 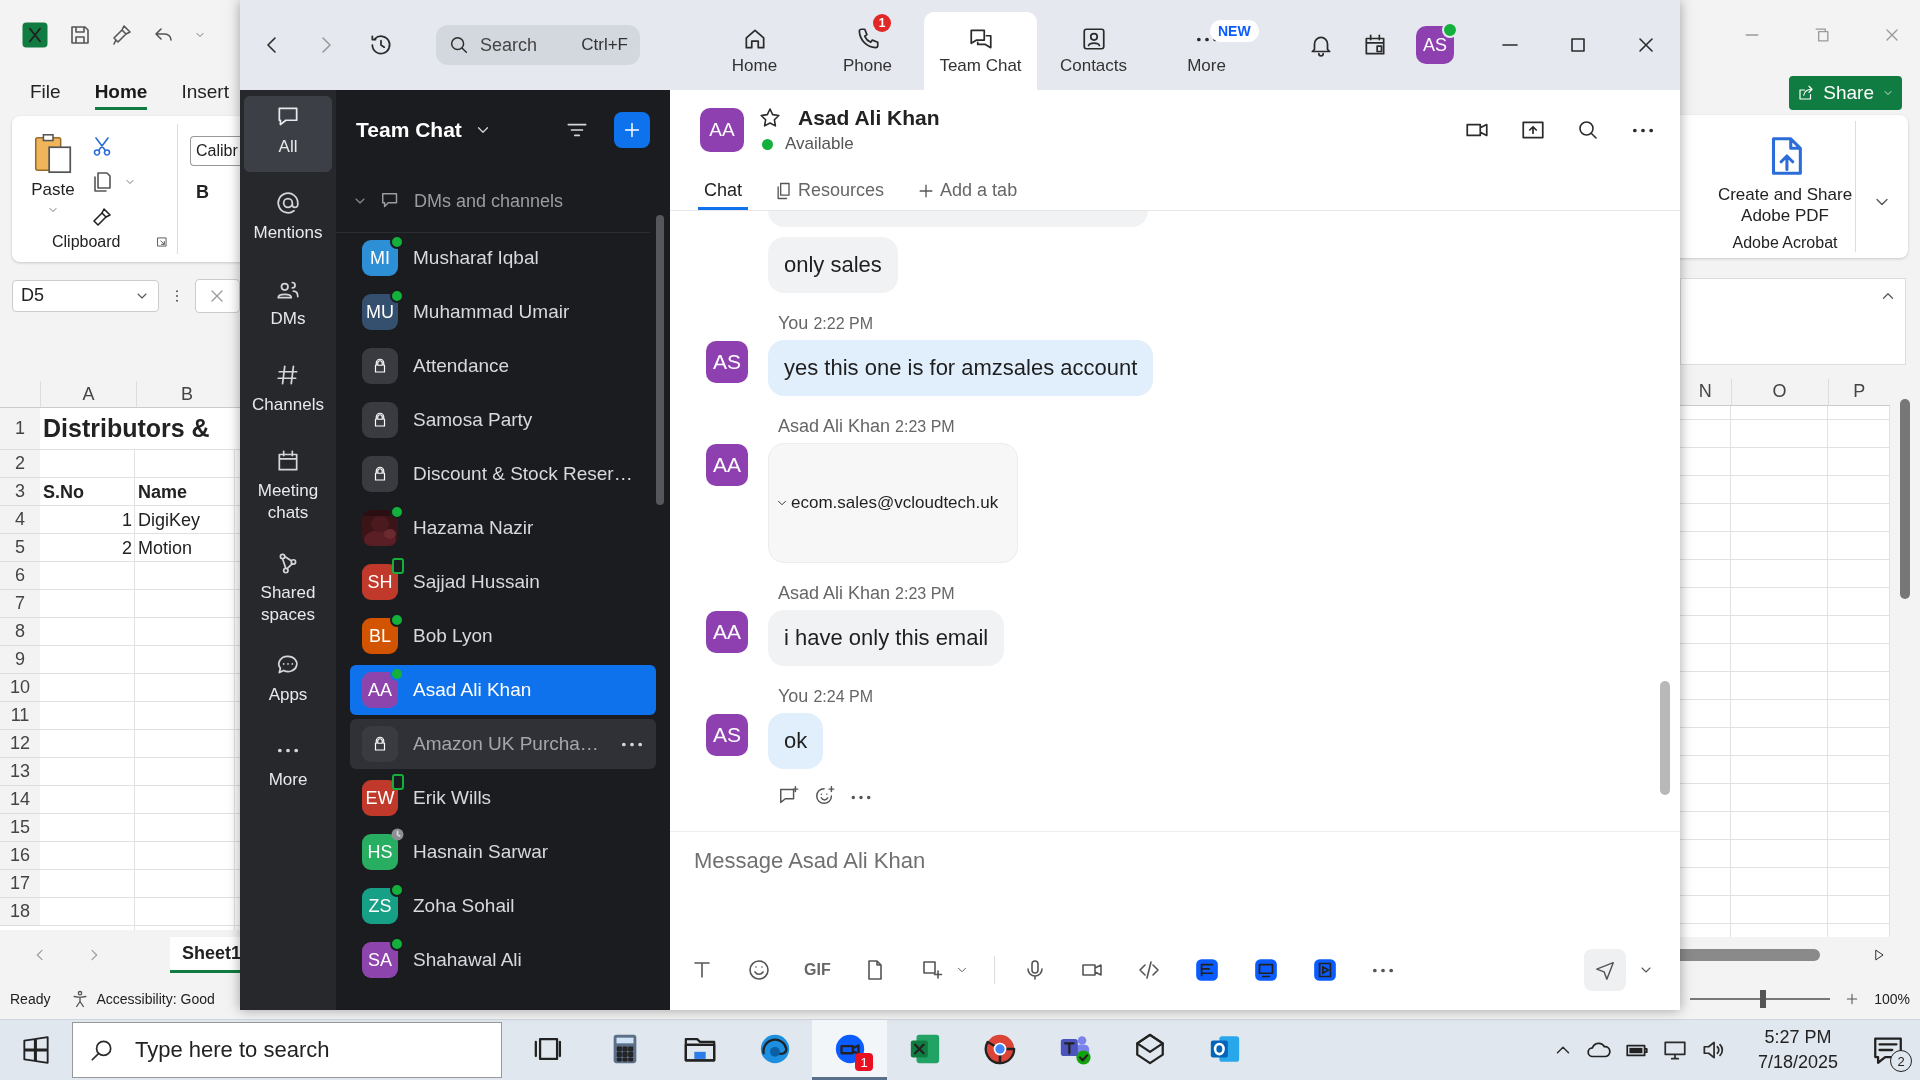 I want to click on section-header: DMs and channels, so click(x=493, y=201).